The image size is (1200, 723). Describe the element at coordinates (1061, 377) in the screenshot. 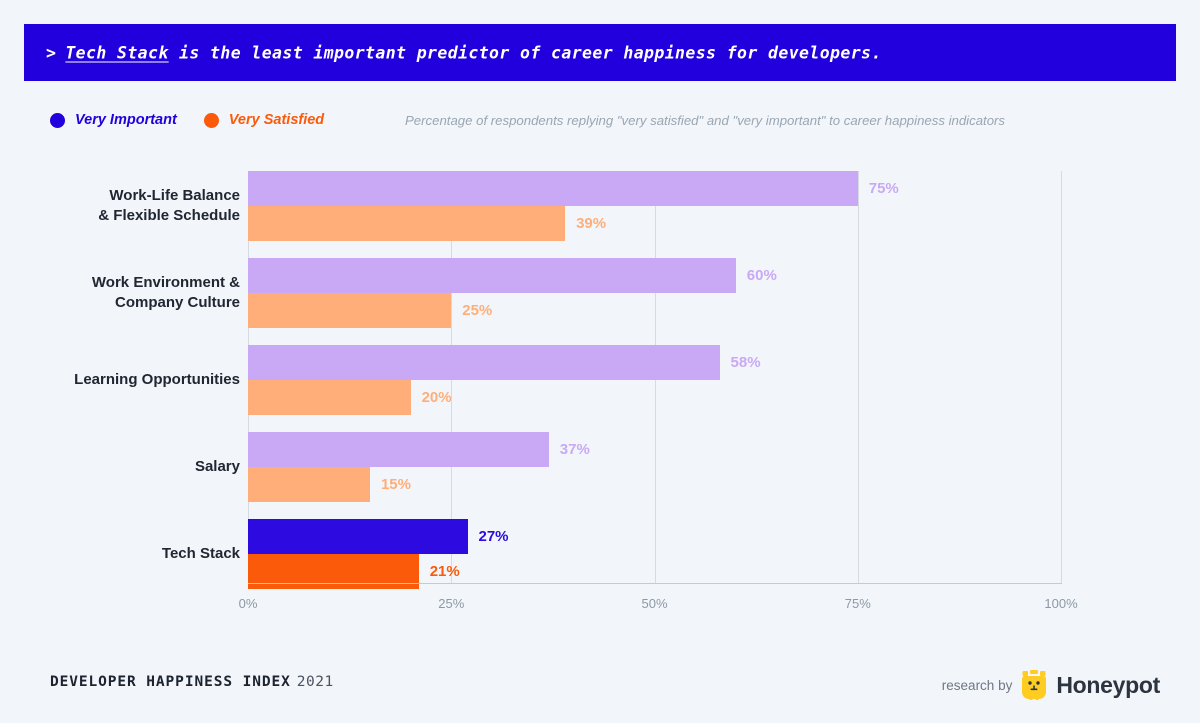

I see `gridline` at that location.